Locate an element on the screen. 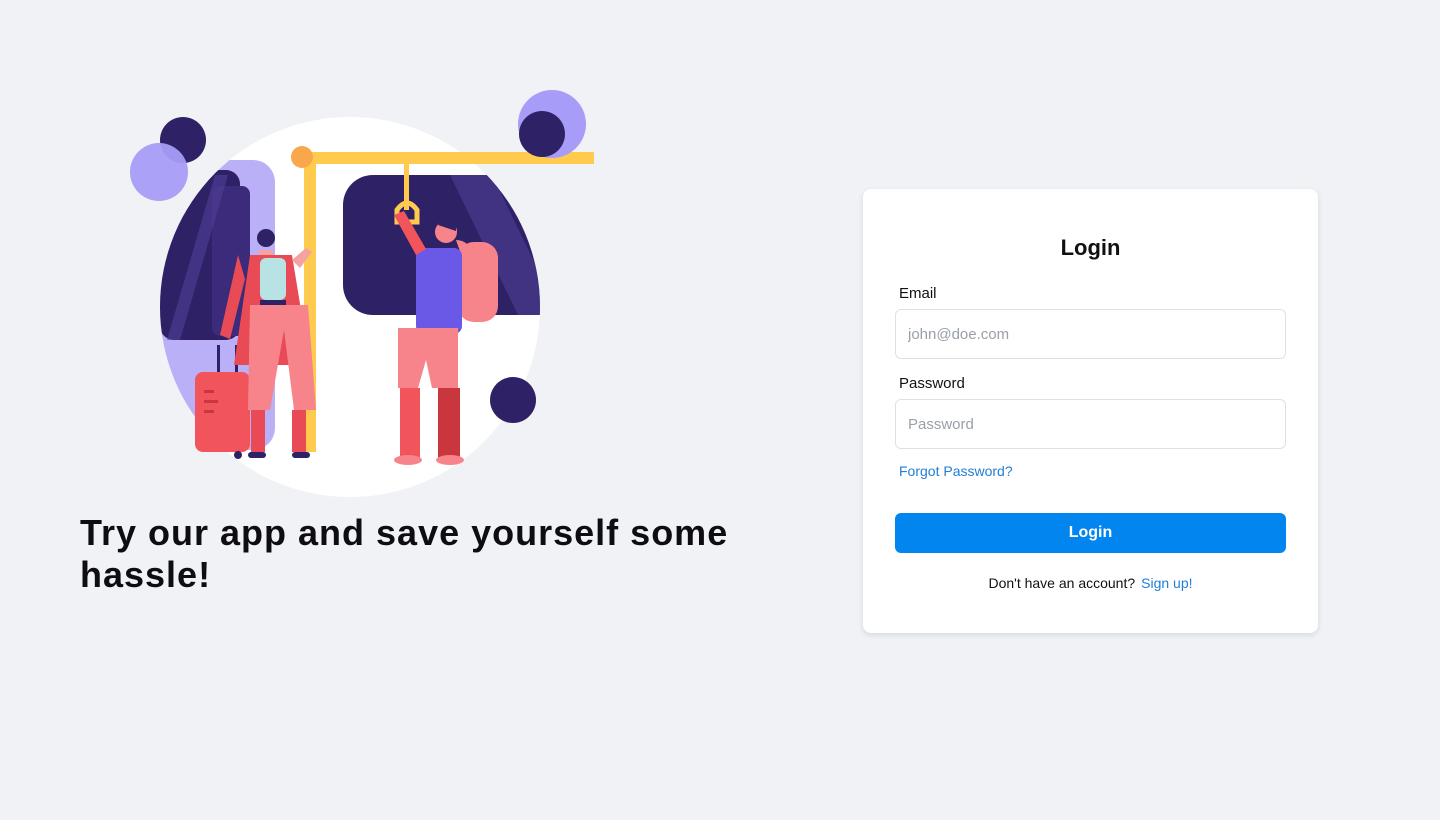 The width and height of the screenshot is (1440, 820). email-input is located at coordinates (1090, 334).